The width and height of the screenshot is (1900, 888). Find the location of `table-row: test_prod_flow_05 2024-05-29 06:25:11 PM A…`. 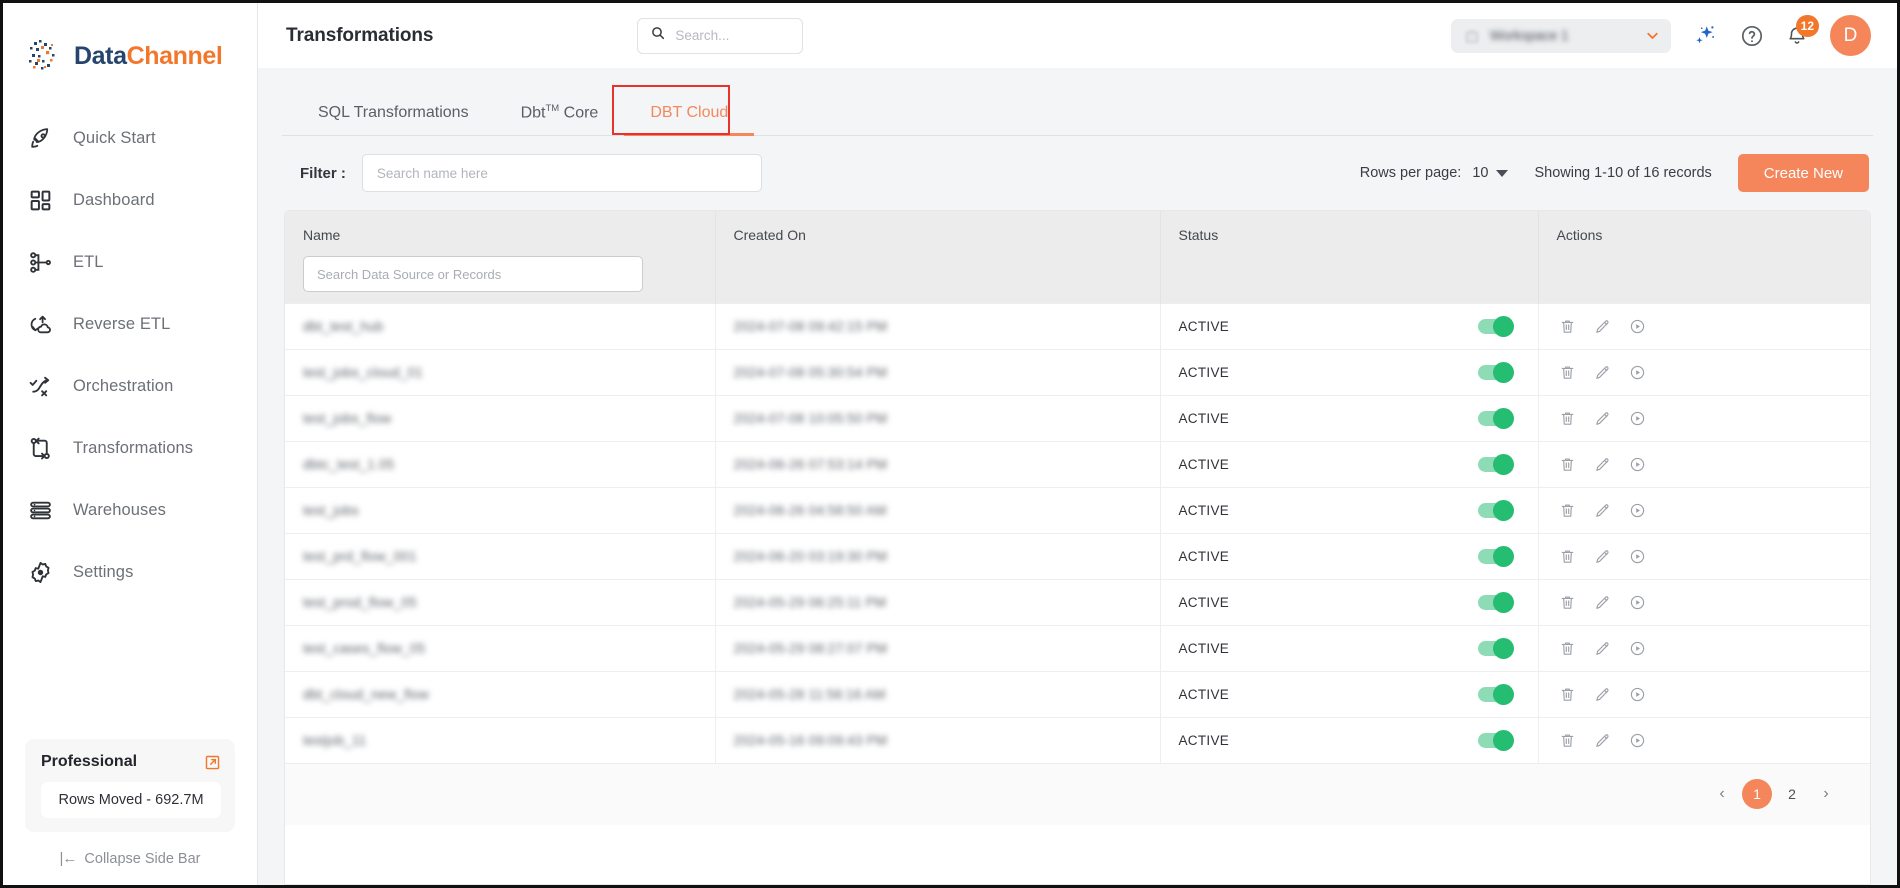

table-row: test_prod_flow_05 2024-05-29 06:25:11 PM A… is located at coordinates (1077, 601).